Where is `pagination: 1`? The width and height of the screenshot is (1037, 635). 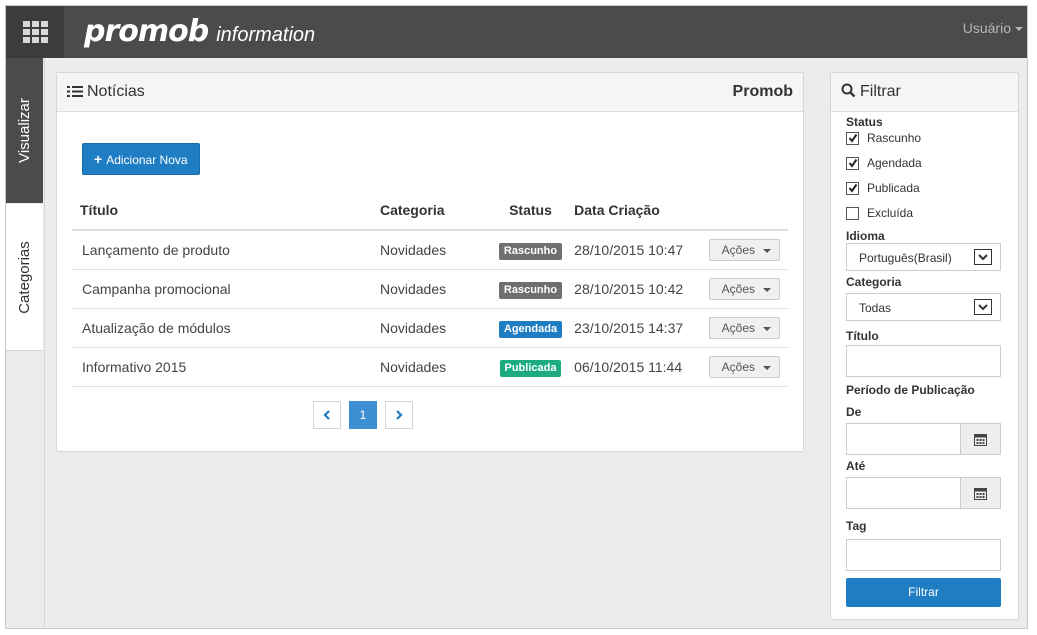
pagination: 1 is located at coordinates (363, 415).